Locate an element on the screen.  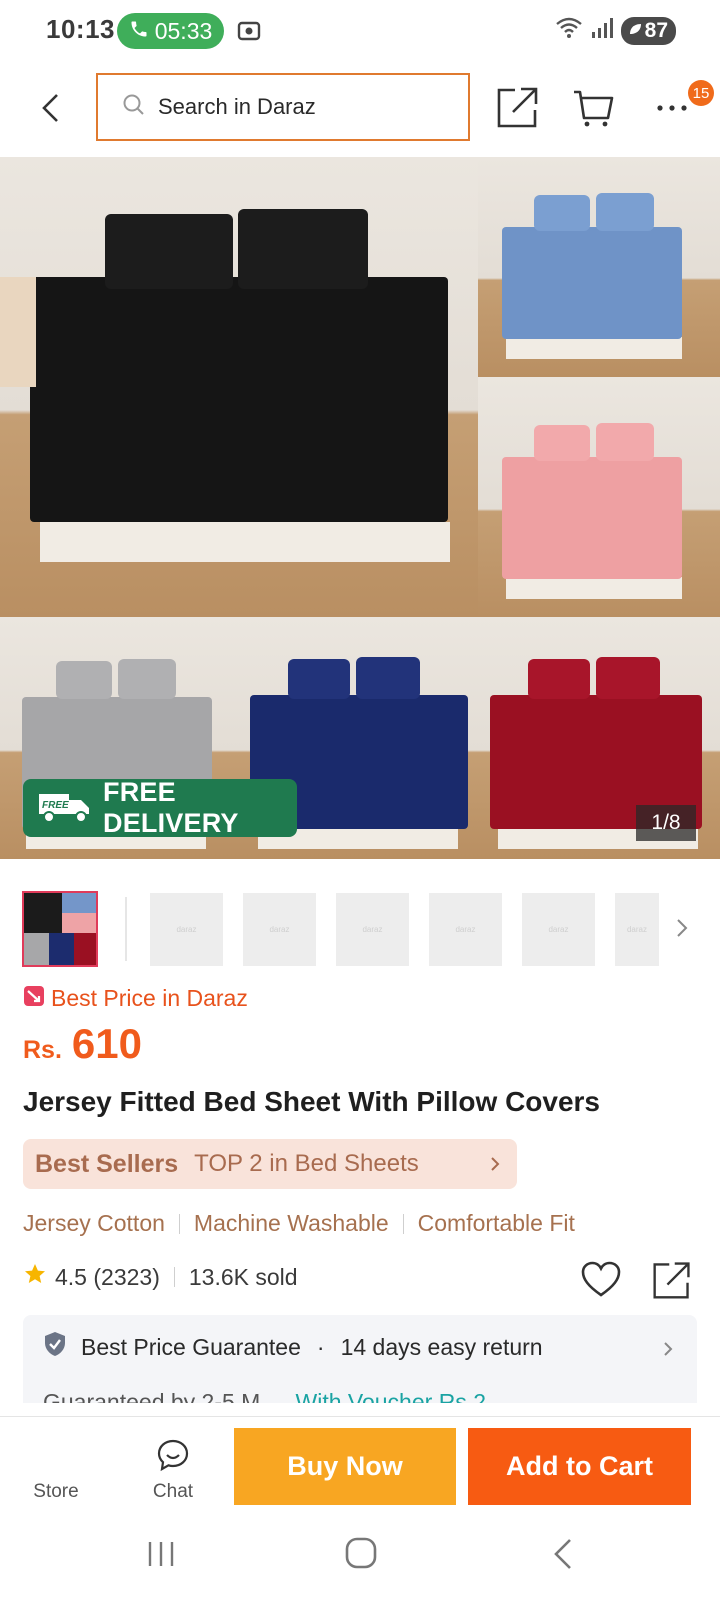
buy-now-button: Buy Now is located at coordinates (345, 1466).